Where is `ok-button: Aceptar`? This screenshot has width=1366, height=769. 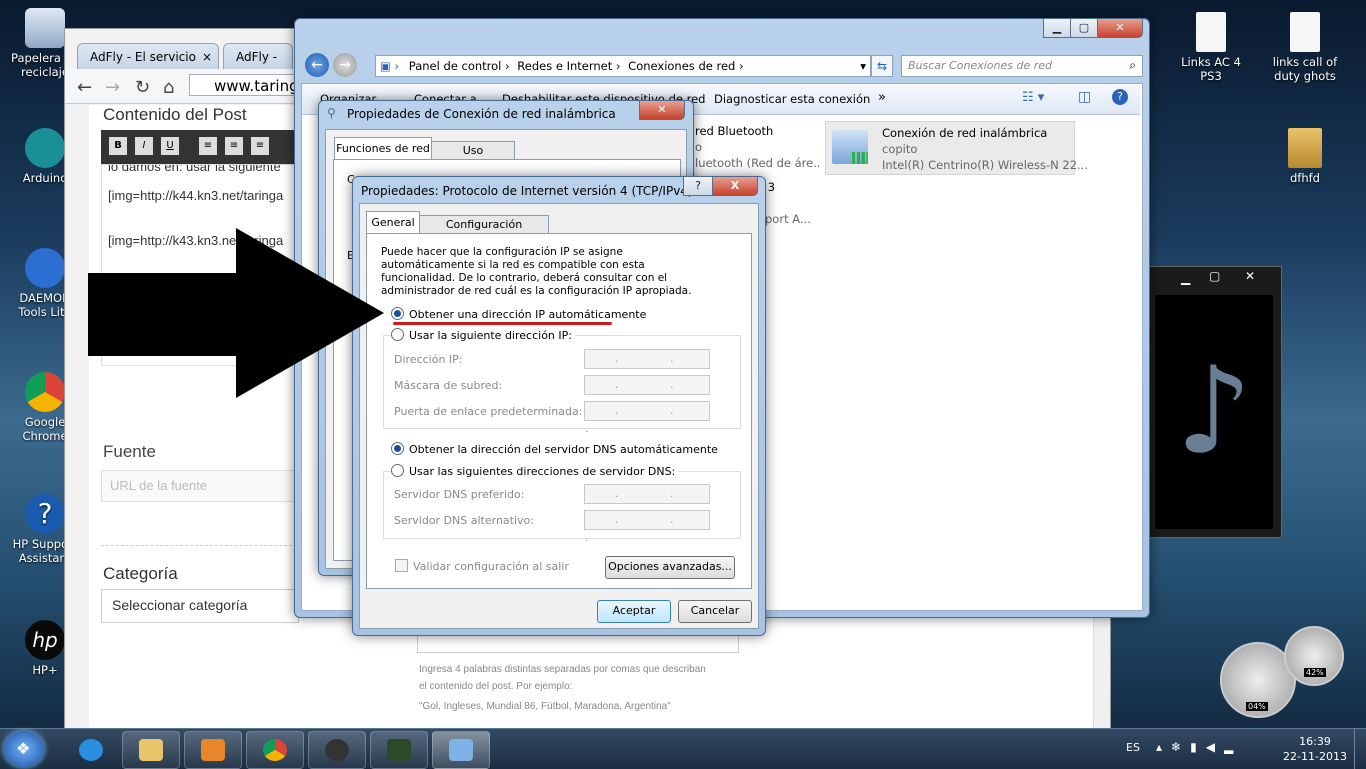
ok-button: Aceptar is located at coordinates (634, 611).